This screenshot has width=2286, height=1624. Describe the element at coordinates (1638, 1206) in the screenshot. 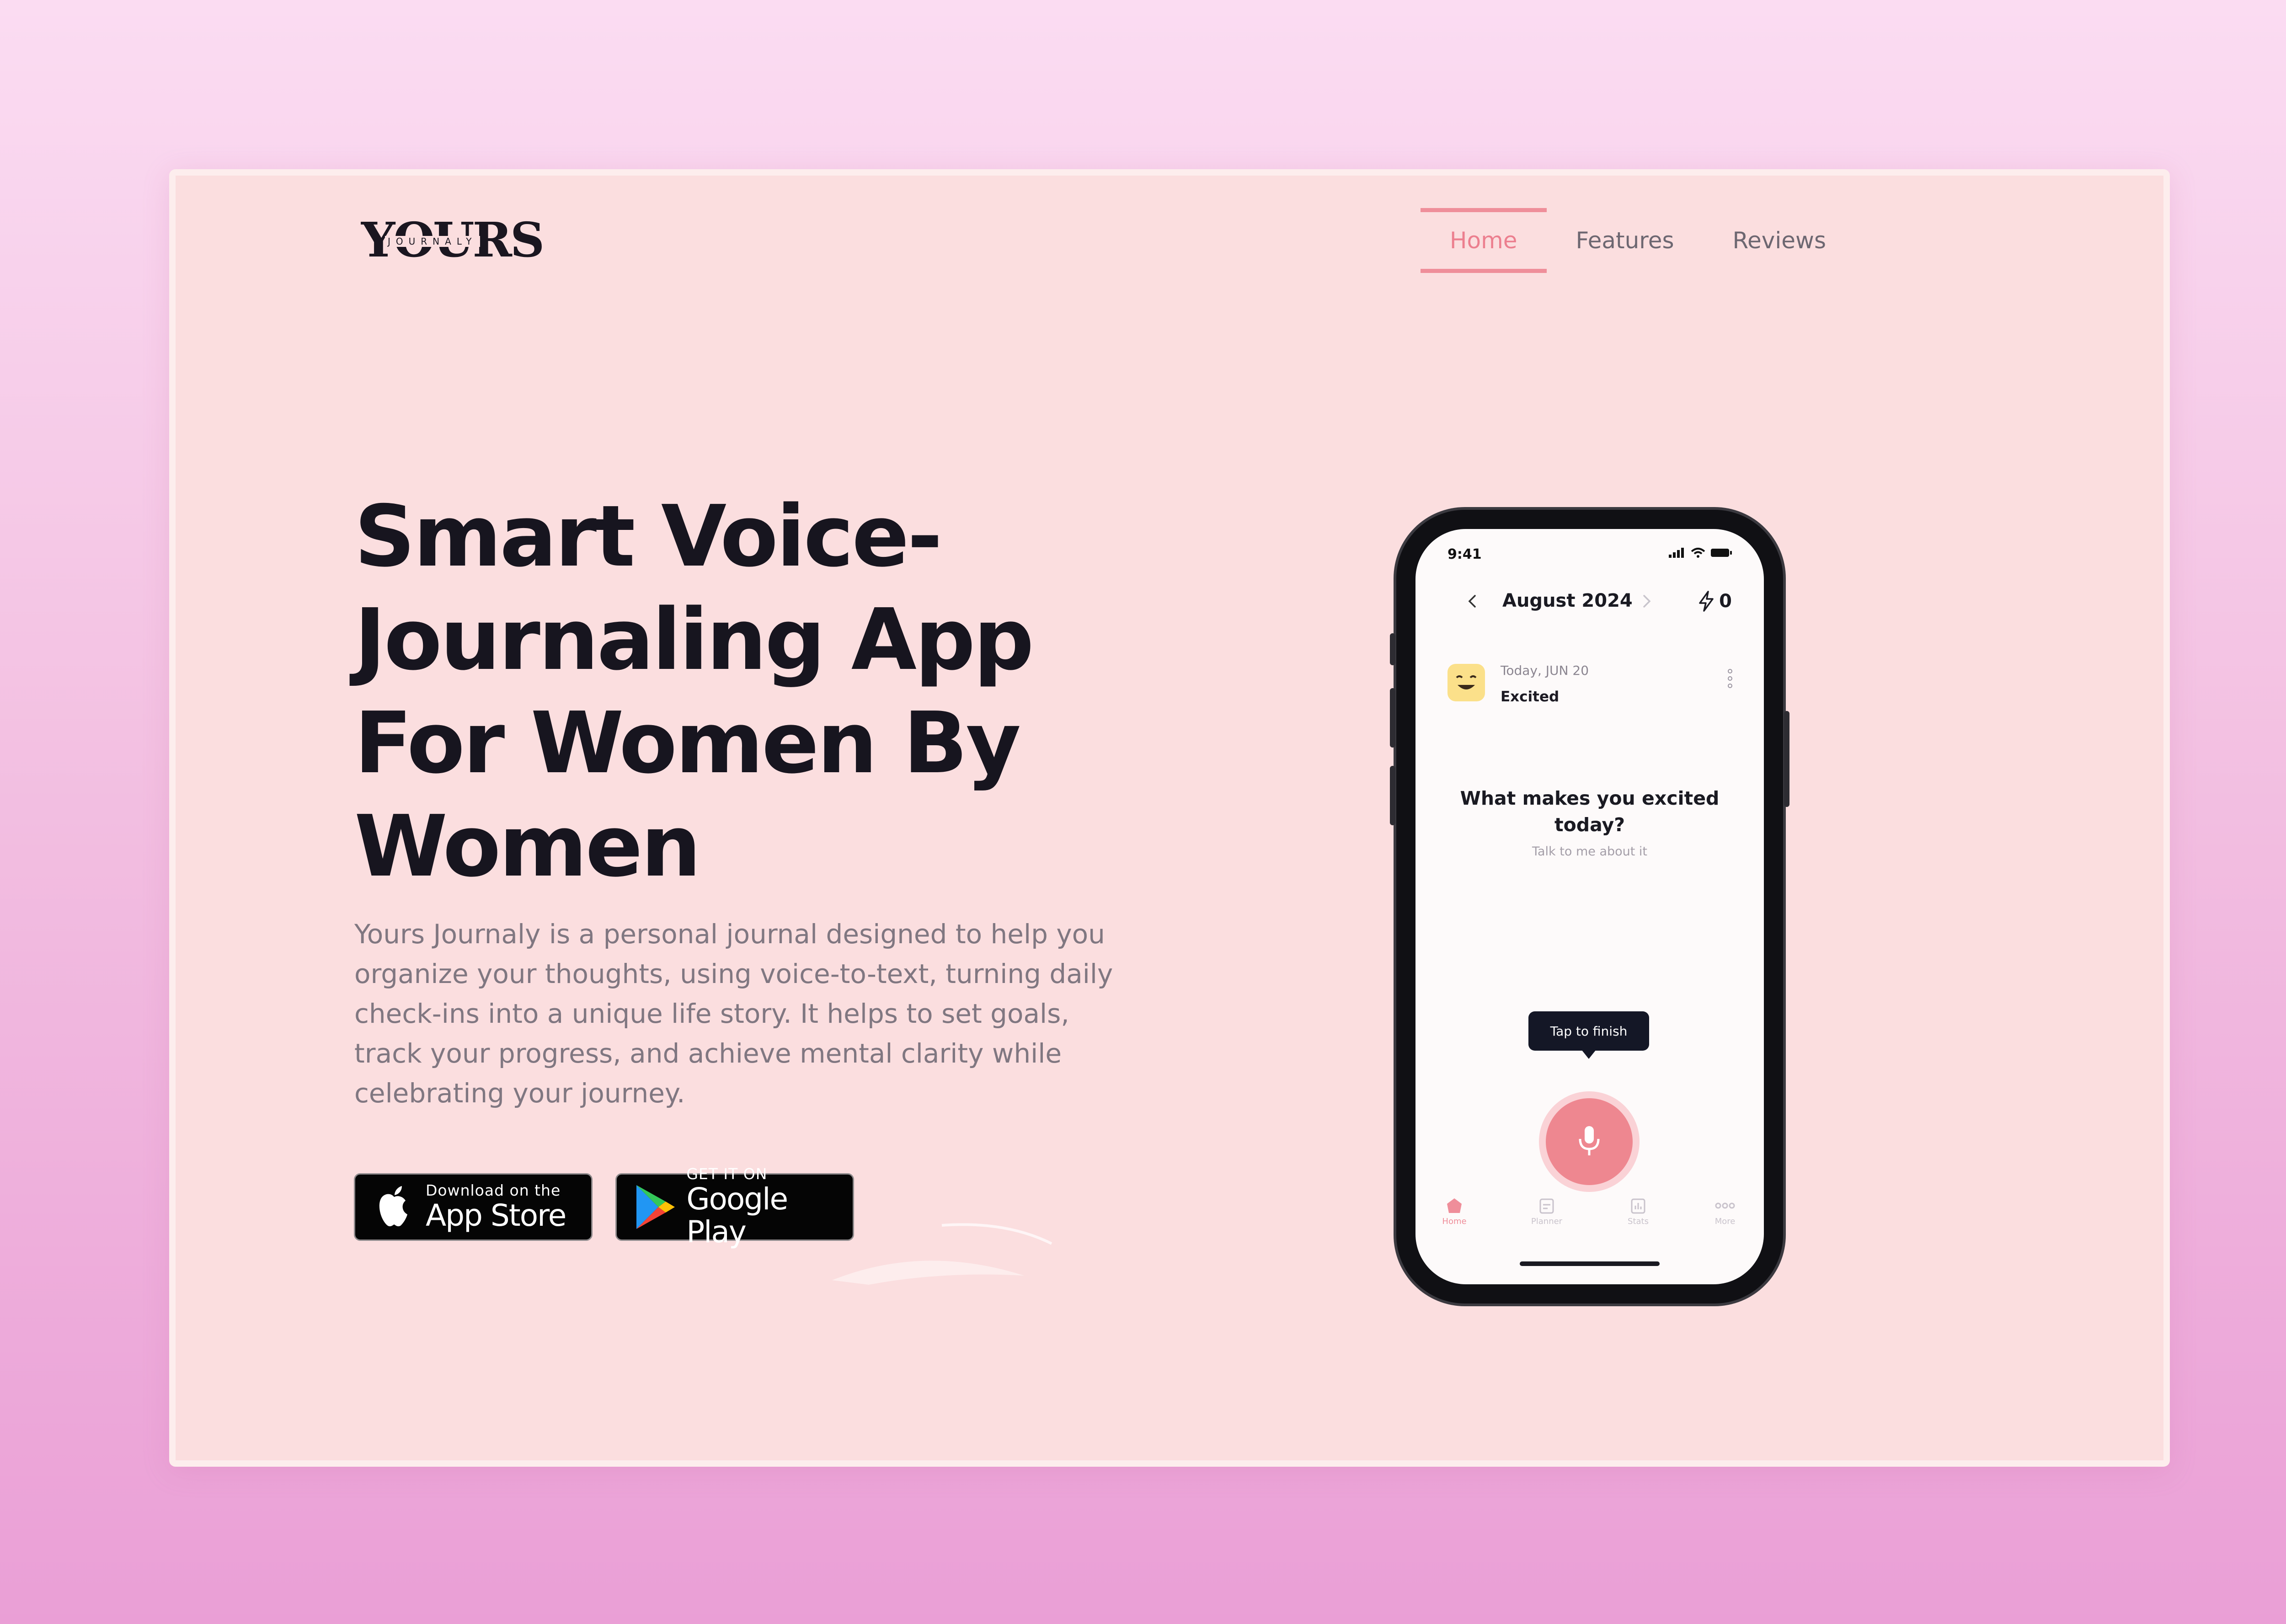

I see `stats-icon` at that location.